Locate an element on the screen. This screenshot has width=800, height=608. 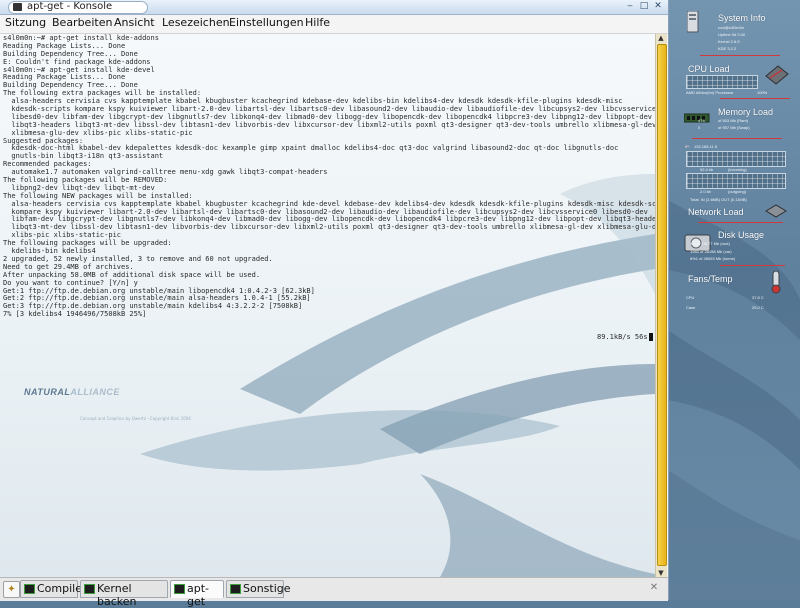
tab-sonstige: Sonstige is located at coordinates (258, 589).